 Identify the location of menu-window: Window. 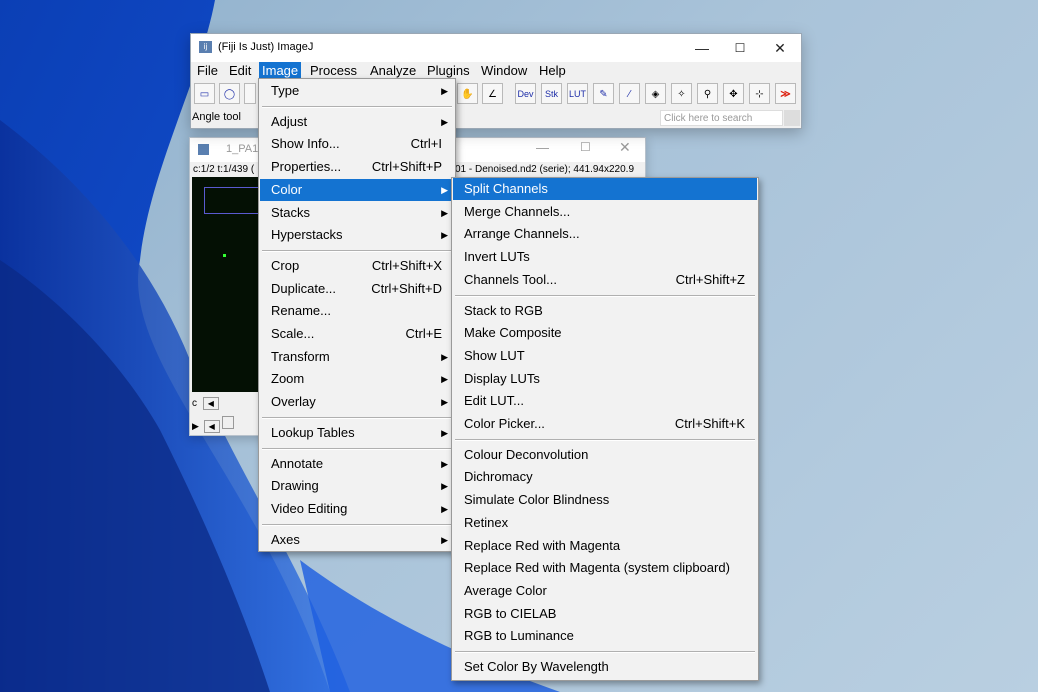
(504, 71).